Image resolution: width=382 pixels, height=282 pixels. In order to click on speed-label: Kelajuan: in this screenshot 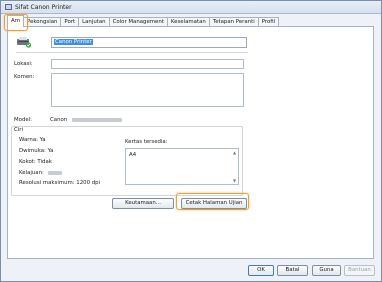, I will do `click(31, 173)`.